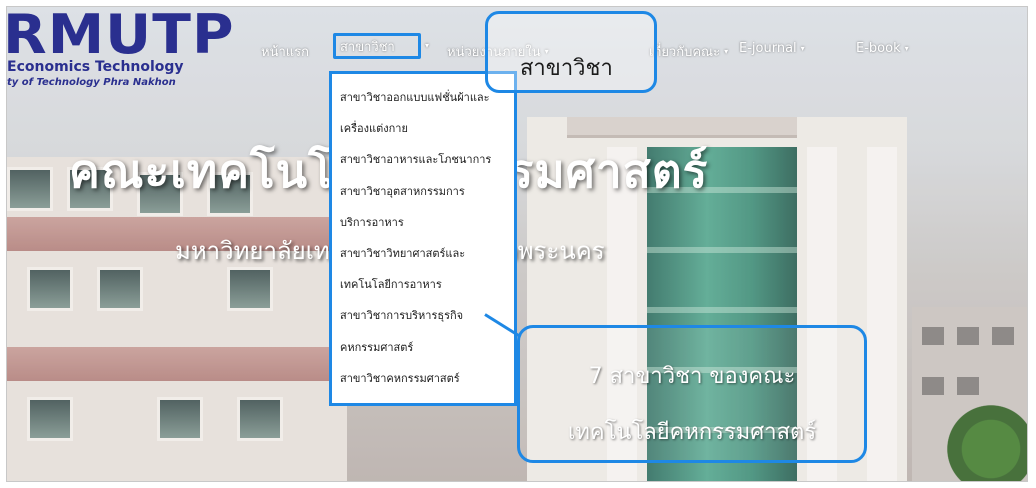 This screenshot has height=488, width=1036. Describe the element at coordinates (424, 253) in the screenshot. I see `dropdown-item: สาขาวิชาวิทยาศาสตร์และ` at that location.